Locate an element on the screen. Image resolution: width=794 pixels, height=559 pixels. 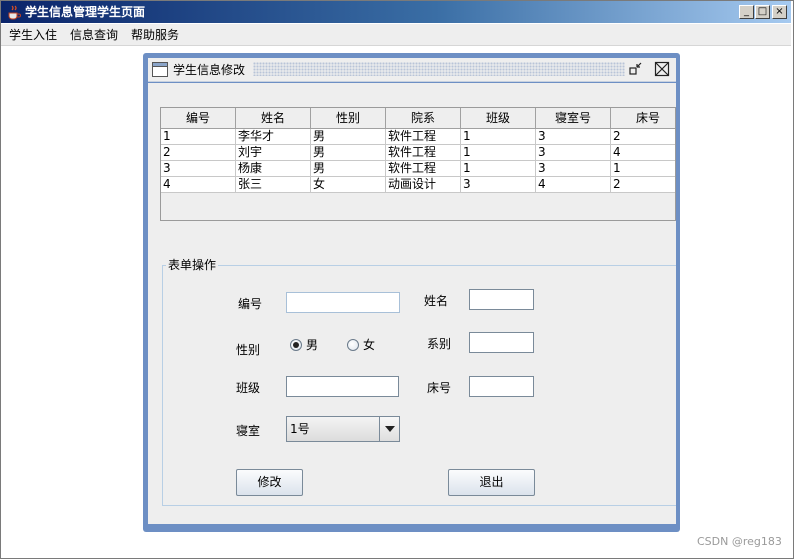
column-header-bed: 床号 is located at coordinates (643, 118).